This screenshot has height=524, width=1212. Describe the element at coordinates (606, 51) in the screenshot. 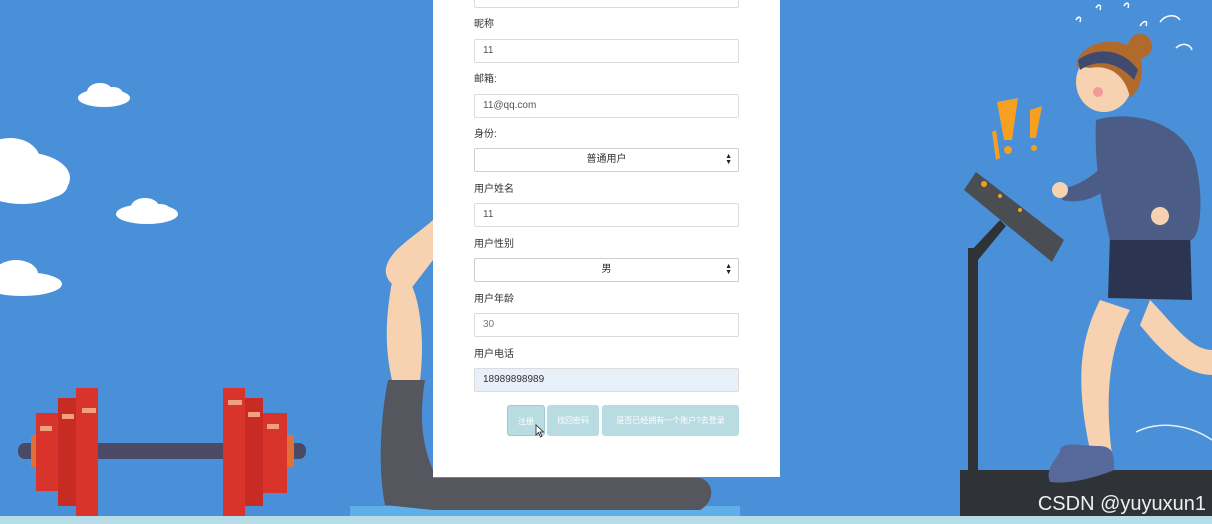

I see `nickname-input: 11` at that location.